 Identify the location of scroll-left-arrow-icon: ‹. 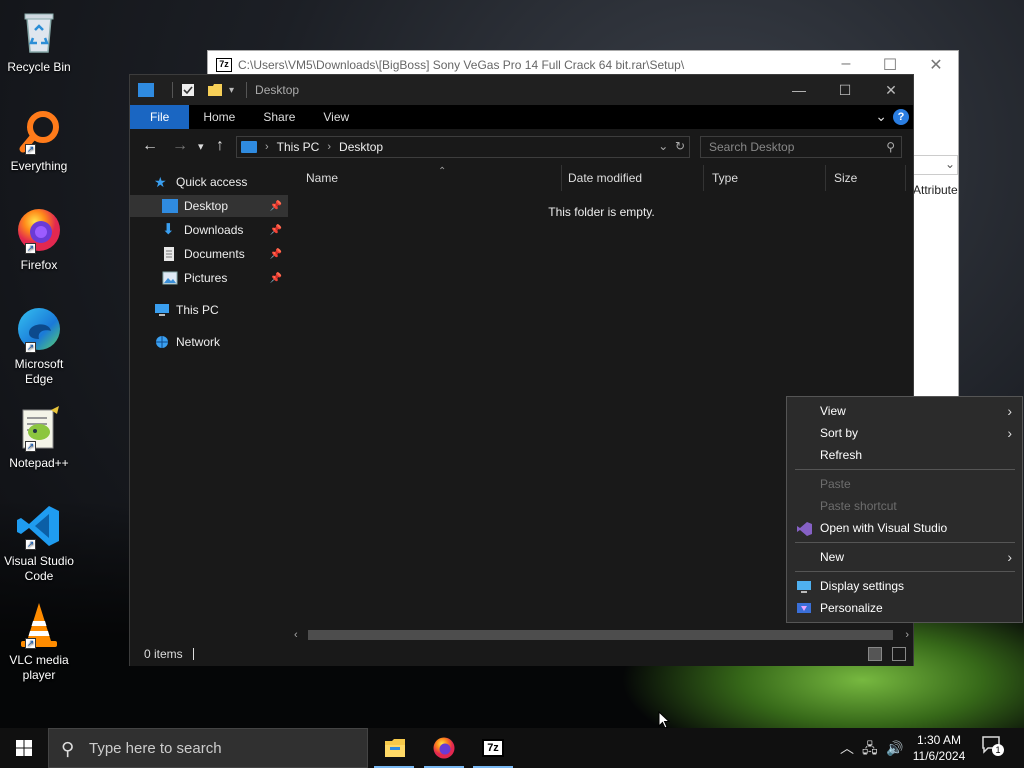
(296, 635).